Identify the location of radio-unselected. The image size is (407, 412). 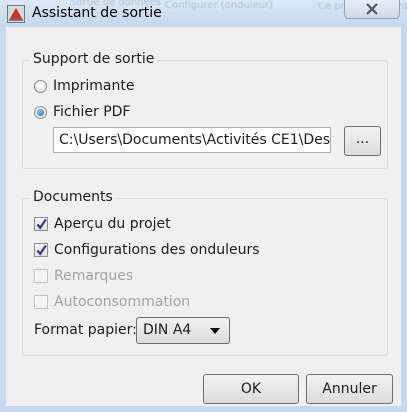
(40, 86).